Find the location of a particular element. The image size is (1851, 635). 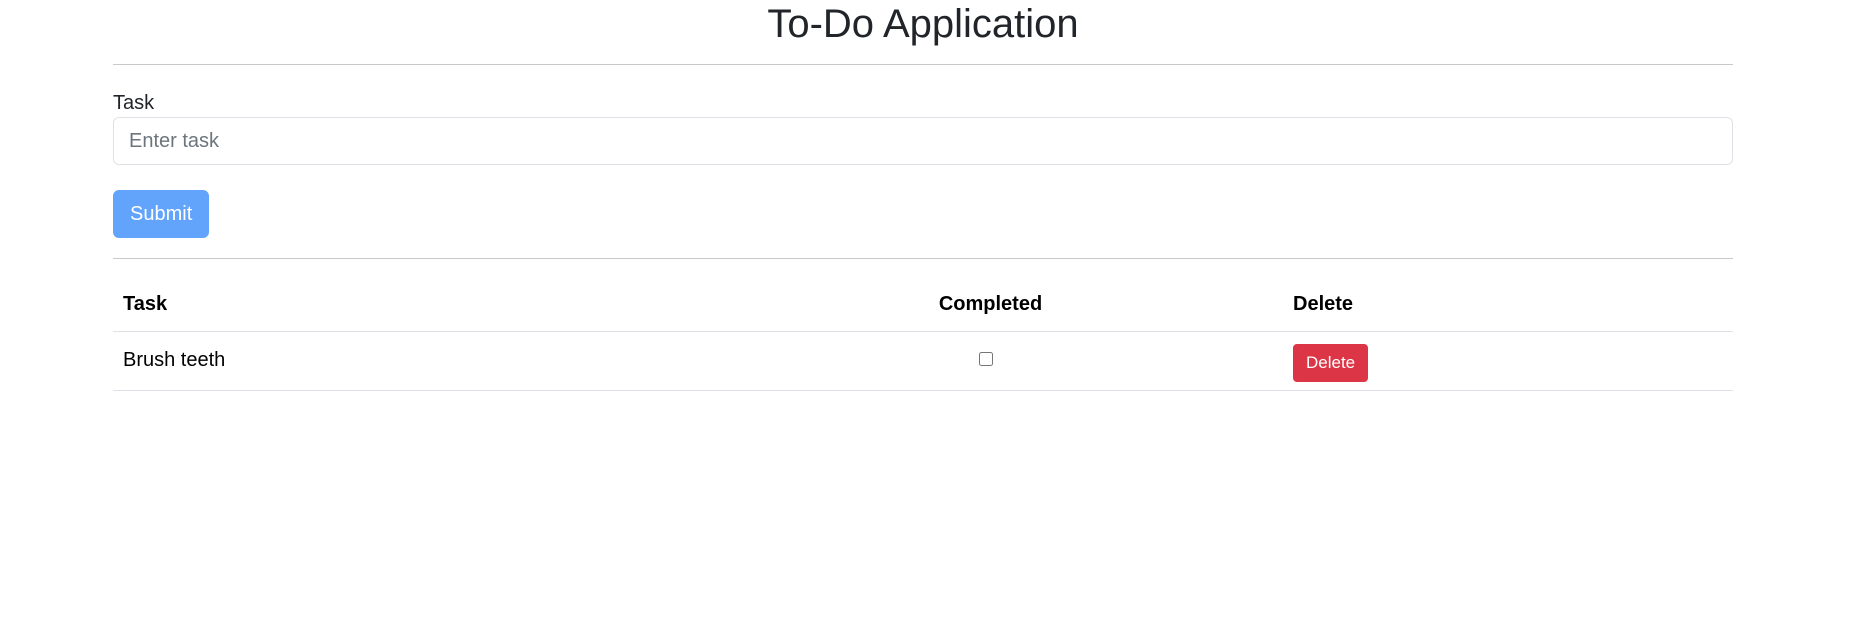

delete-button: Delete is located at coordinates (1331, 362).